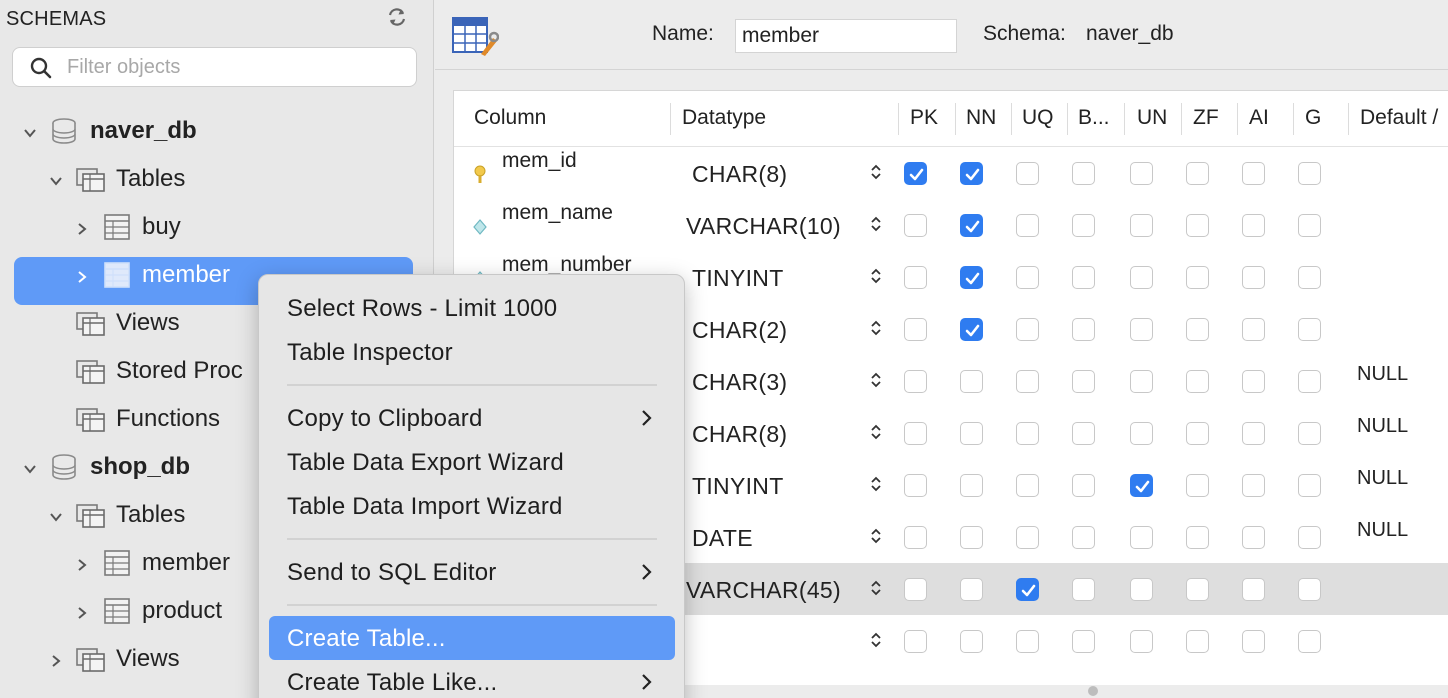 The height and width of the screenshot is (698, 1448). Describe the element at coordinates (397, 17) in the screenshot. I see `refresh-icon` at that location.